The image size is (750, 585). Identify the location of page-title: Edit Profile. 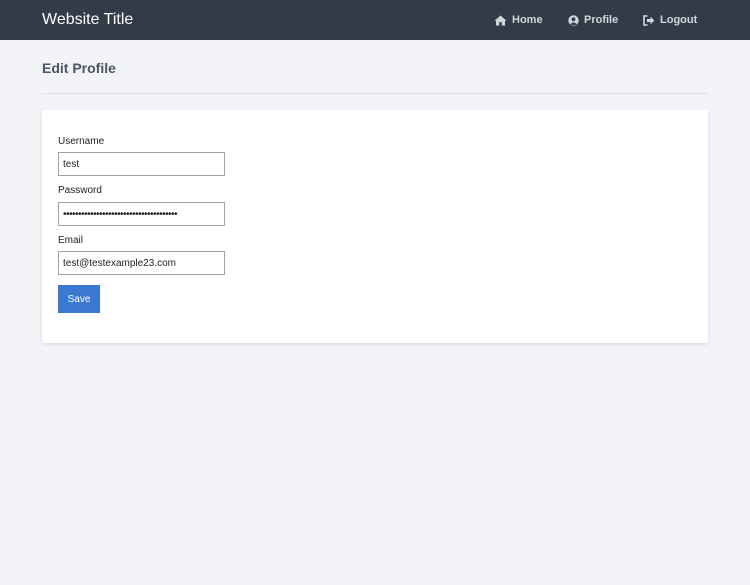
(79, 68).